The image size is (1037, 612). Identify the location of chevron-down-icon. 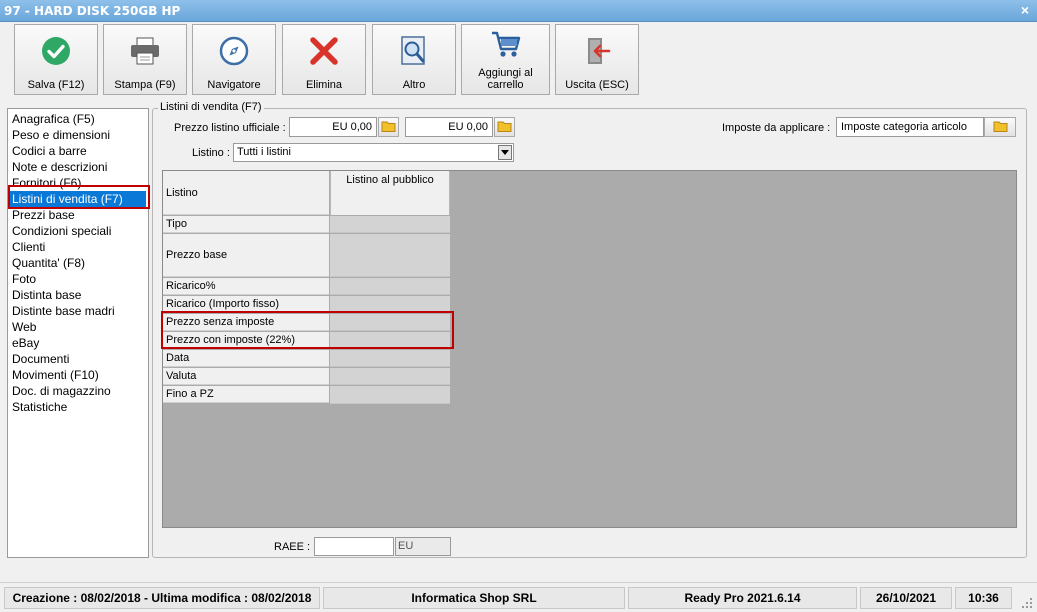
(505, 152).